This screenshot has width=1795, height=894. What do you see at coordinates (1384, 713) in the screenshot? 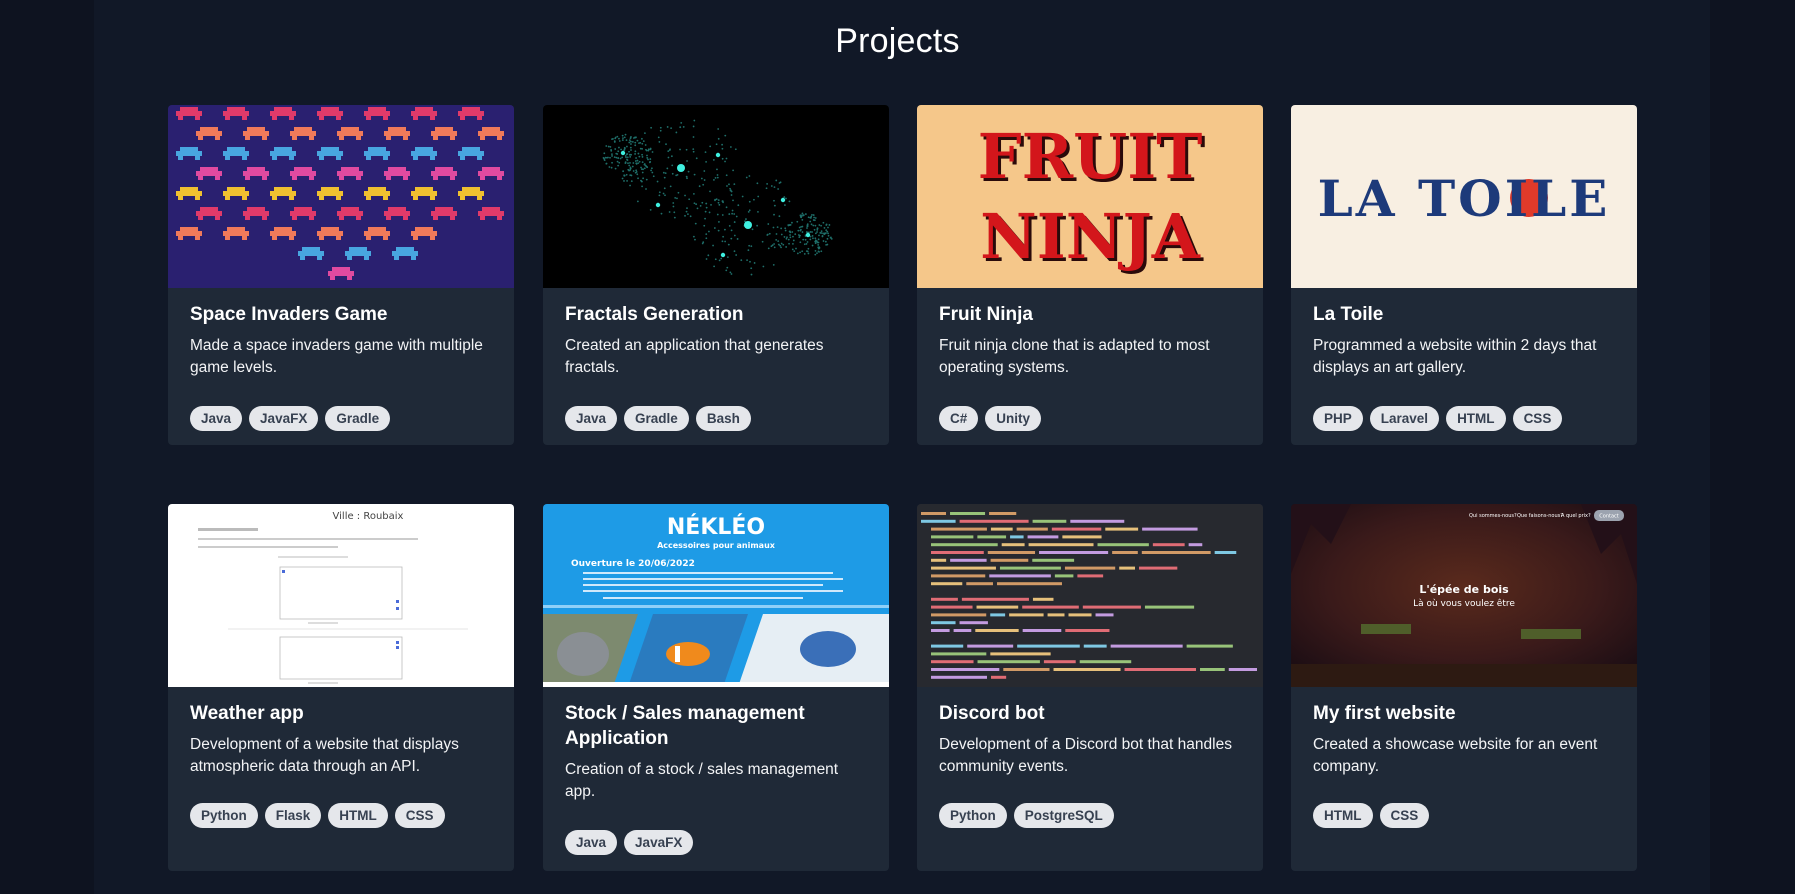
I see `project-title: My first website` at bounding box center [1384, 713].